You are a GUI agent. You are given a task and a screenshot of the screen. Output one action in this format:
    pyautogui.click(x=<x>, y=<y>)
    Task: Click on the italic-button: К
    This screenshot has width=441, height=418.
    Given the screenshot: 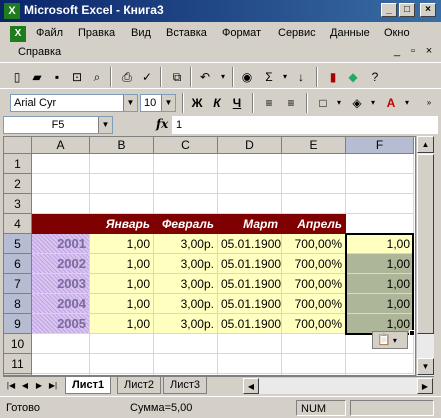 What is the action you would take?
    pyautogui.click(x=217, y=103)
    